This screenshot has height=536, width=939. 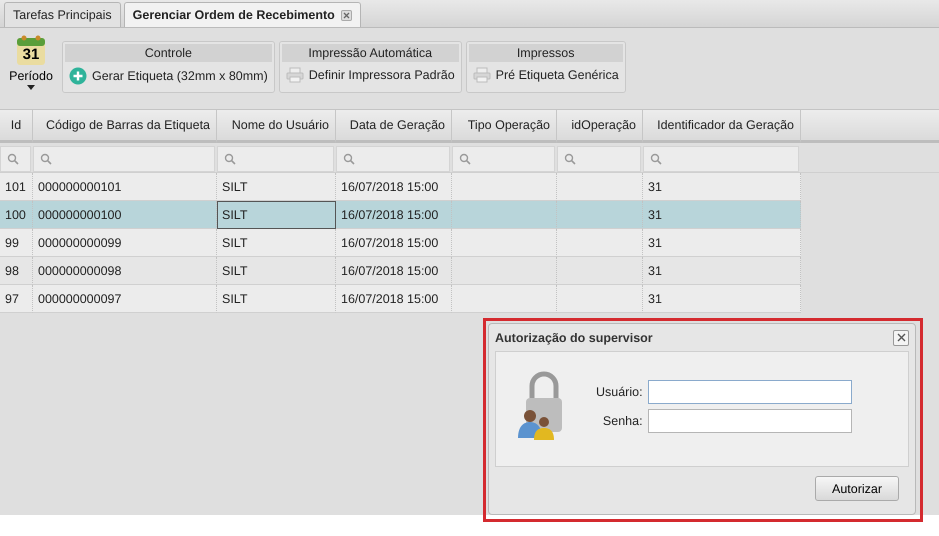 What do you see at coordinates (16, 126) in the screenshot?
I see `column-header: Id` at bounding box center [16, 126].